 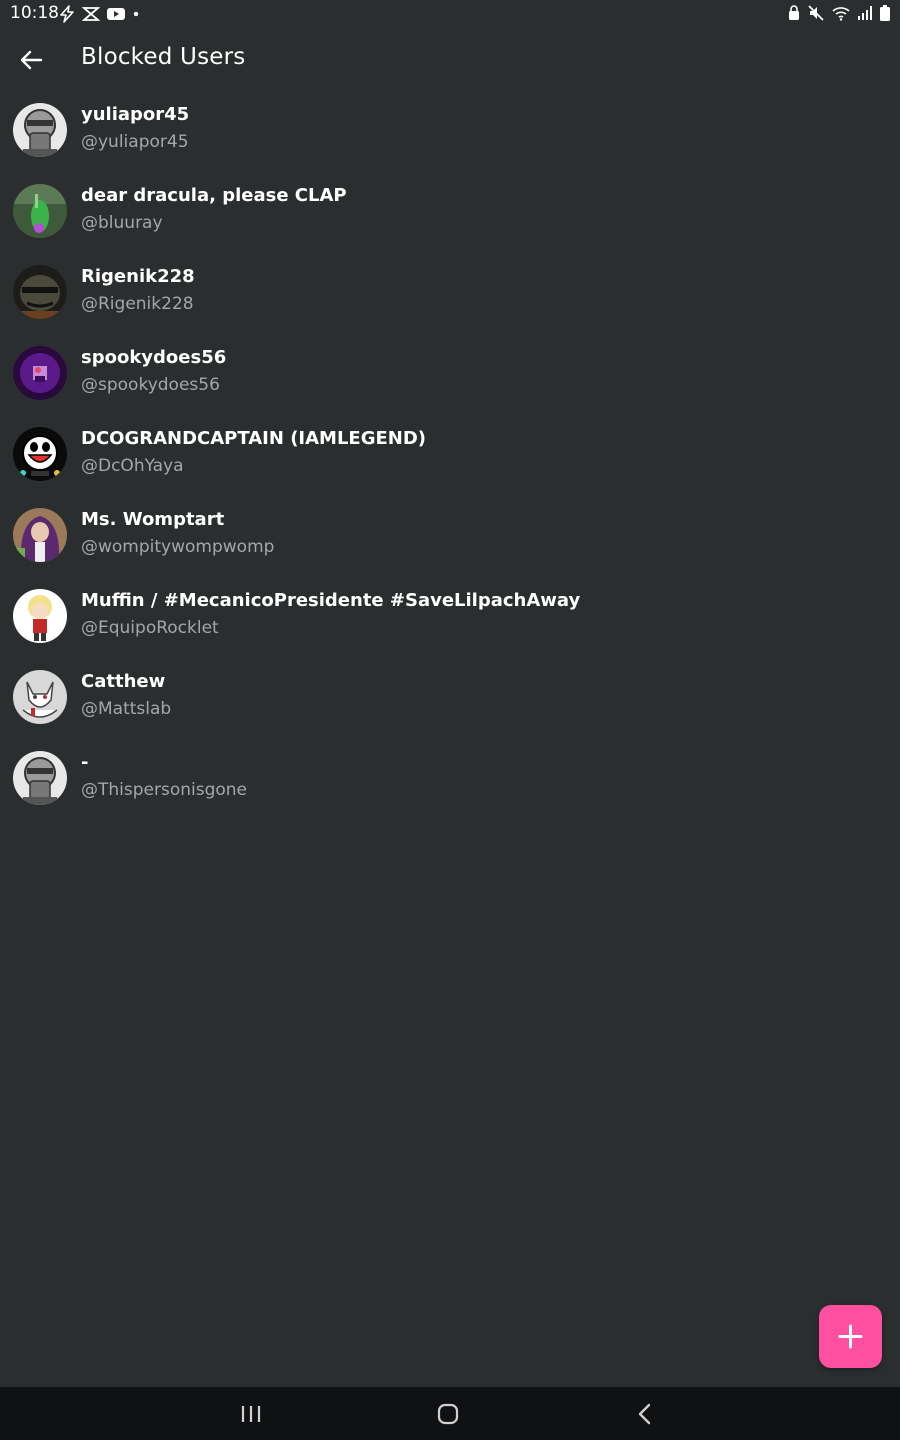 I want to click on dark-character-avatar, so click(x=40, y=292).